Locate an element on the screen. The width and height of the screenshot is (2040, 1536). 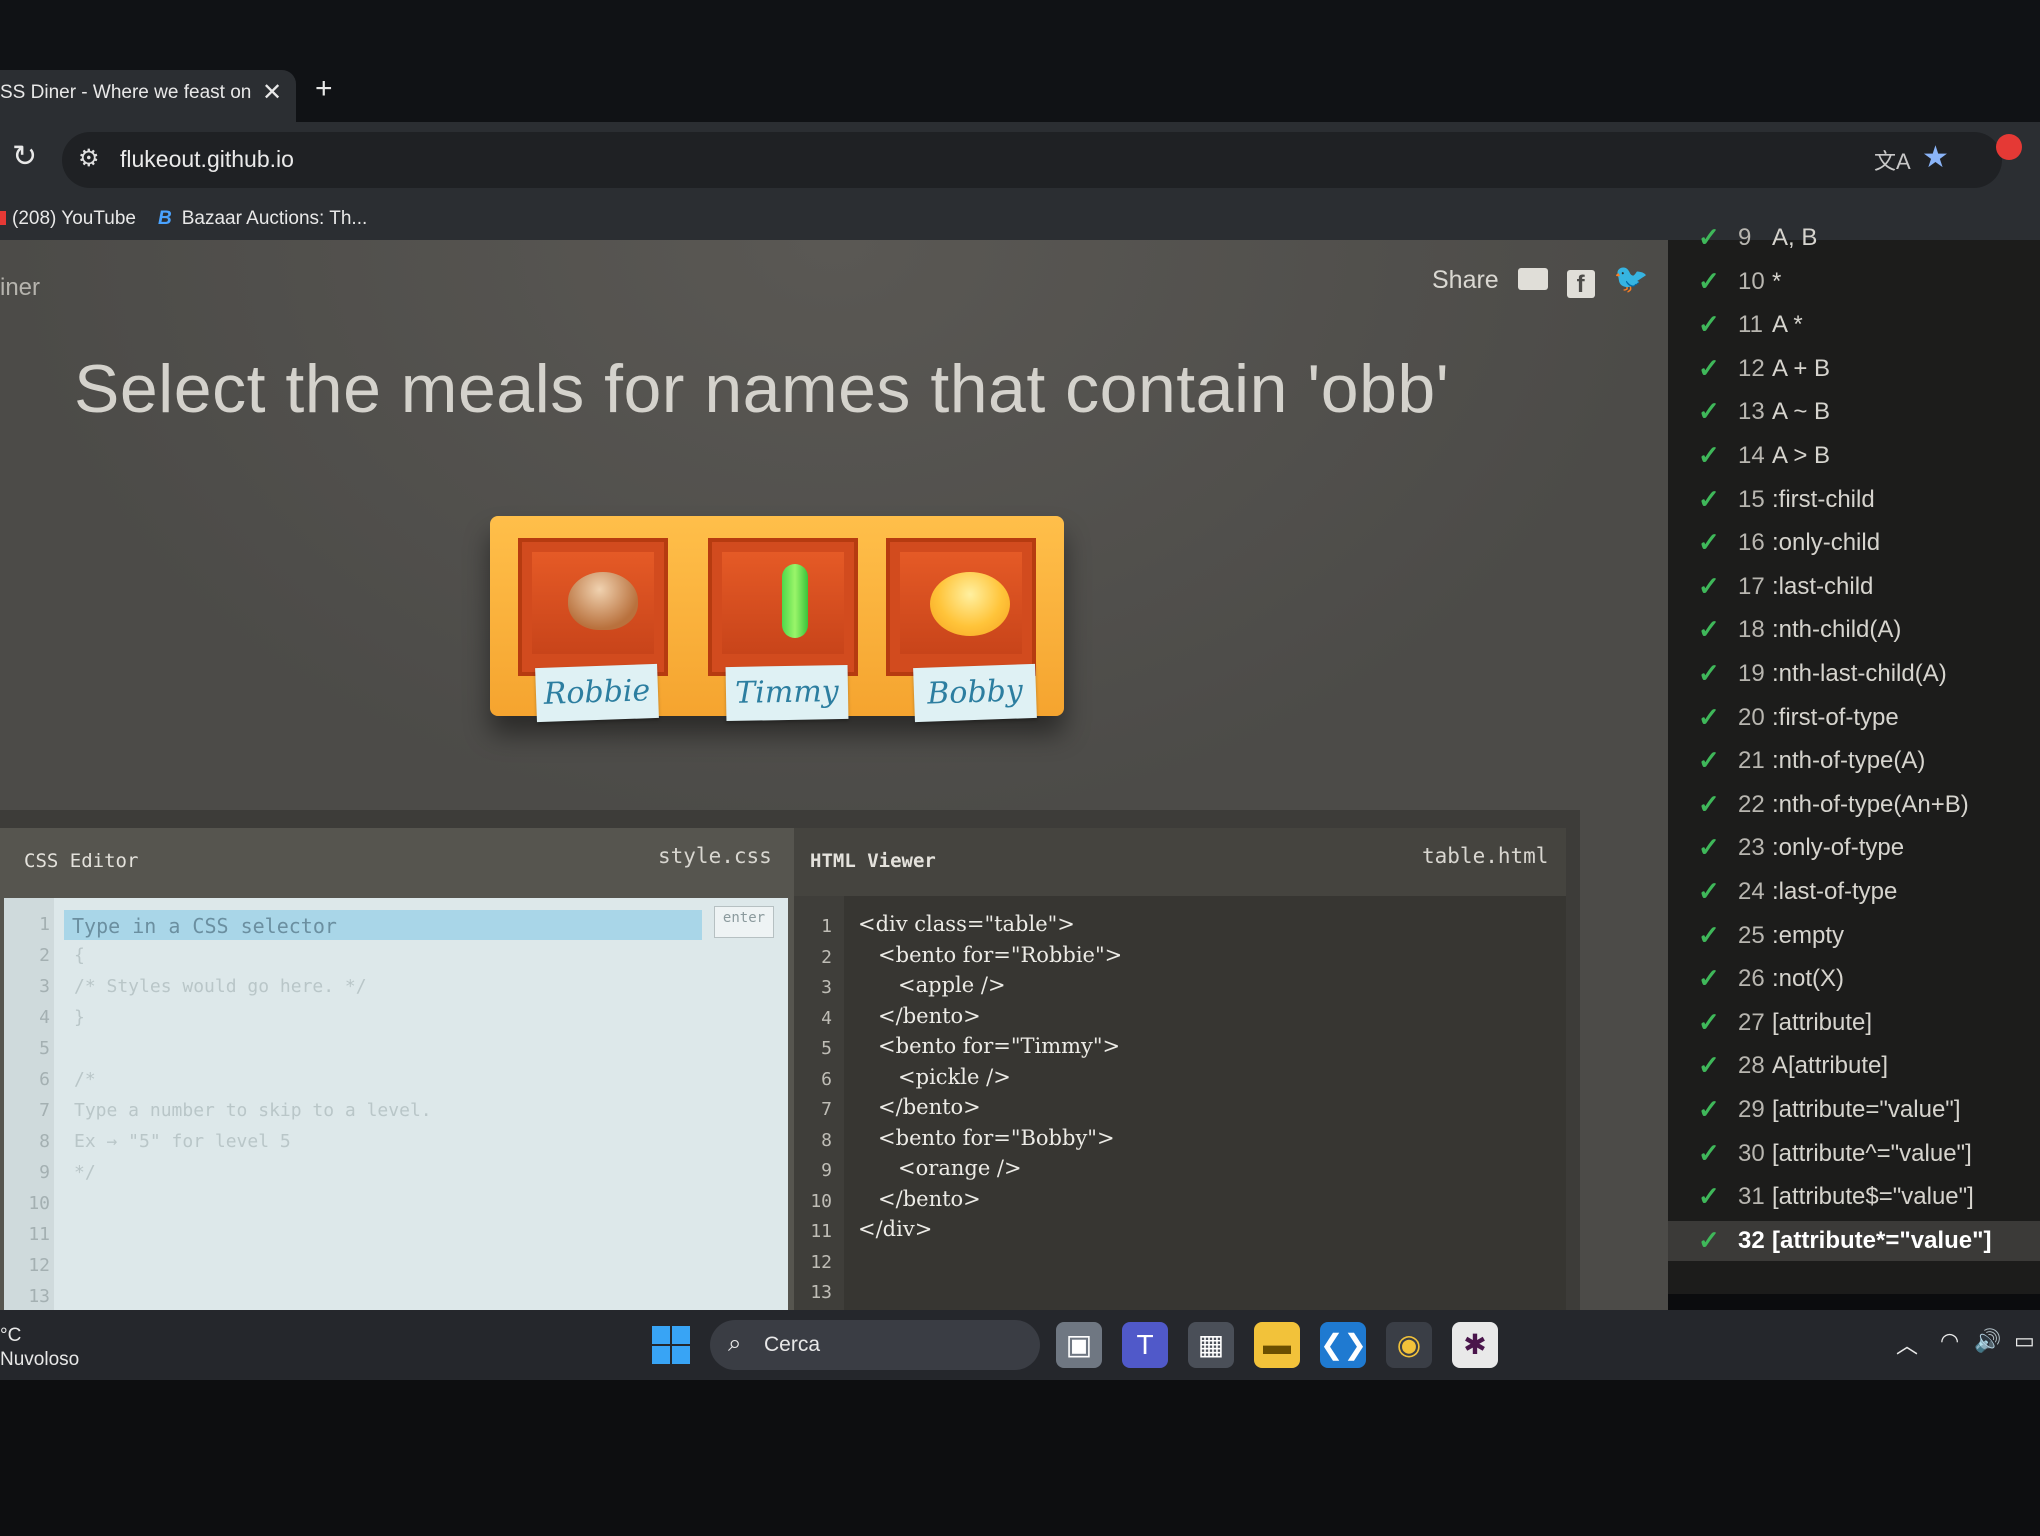
teams-icon: T is located at coordinates (1145, 1345).